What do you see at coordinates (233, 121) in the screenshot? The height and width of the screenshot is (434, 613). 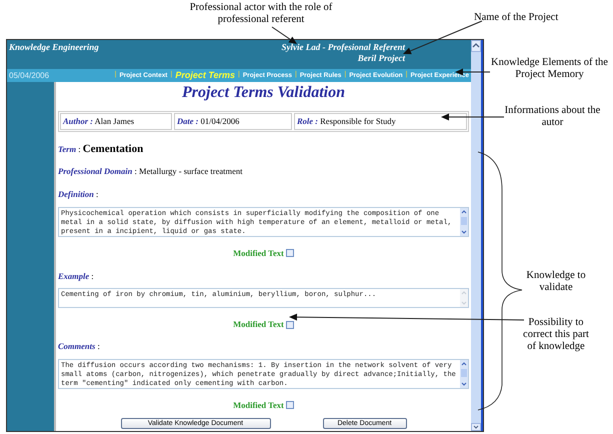 I see `info-cell: Date : 01/04/2006` at bounding box center [233, 121].